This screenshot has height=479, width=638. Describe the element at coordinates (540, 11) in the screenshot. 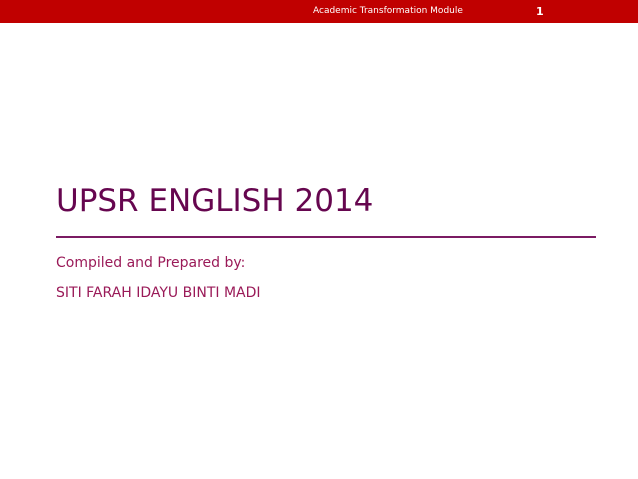

I see `slide-number: 1` at that location.